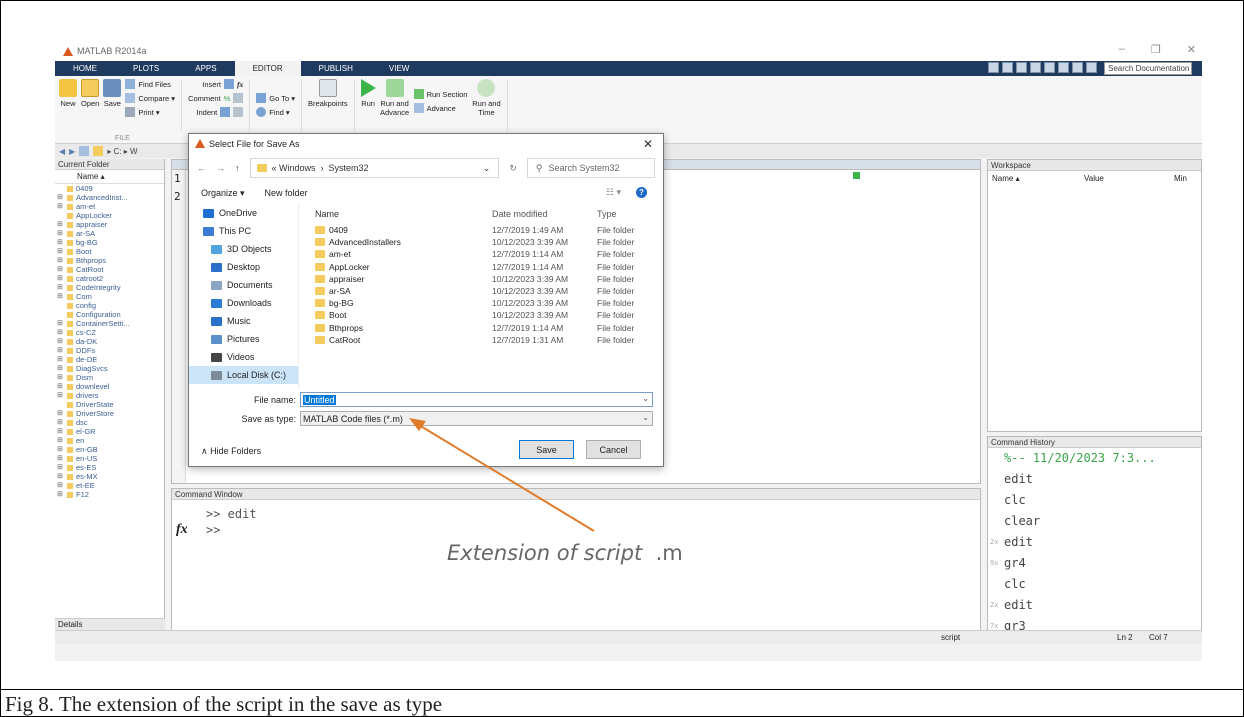 Image resolution: width=1244 pixels, height=717 pixels. I want to click on annotation-italic: Extension of script, so click(545, 553).